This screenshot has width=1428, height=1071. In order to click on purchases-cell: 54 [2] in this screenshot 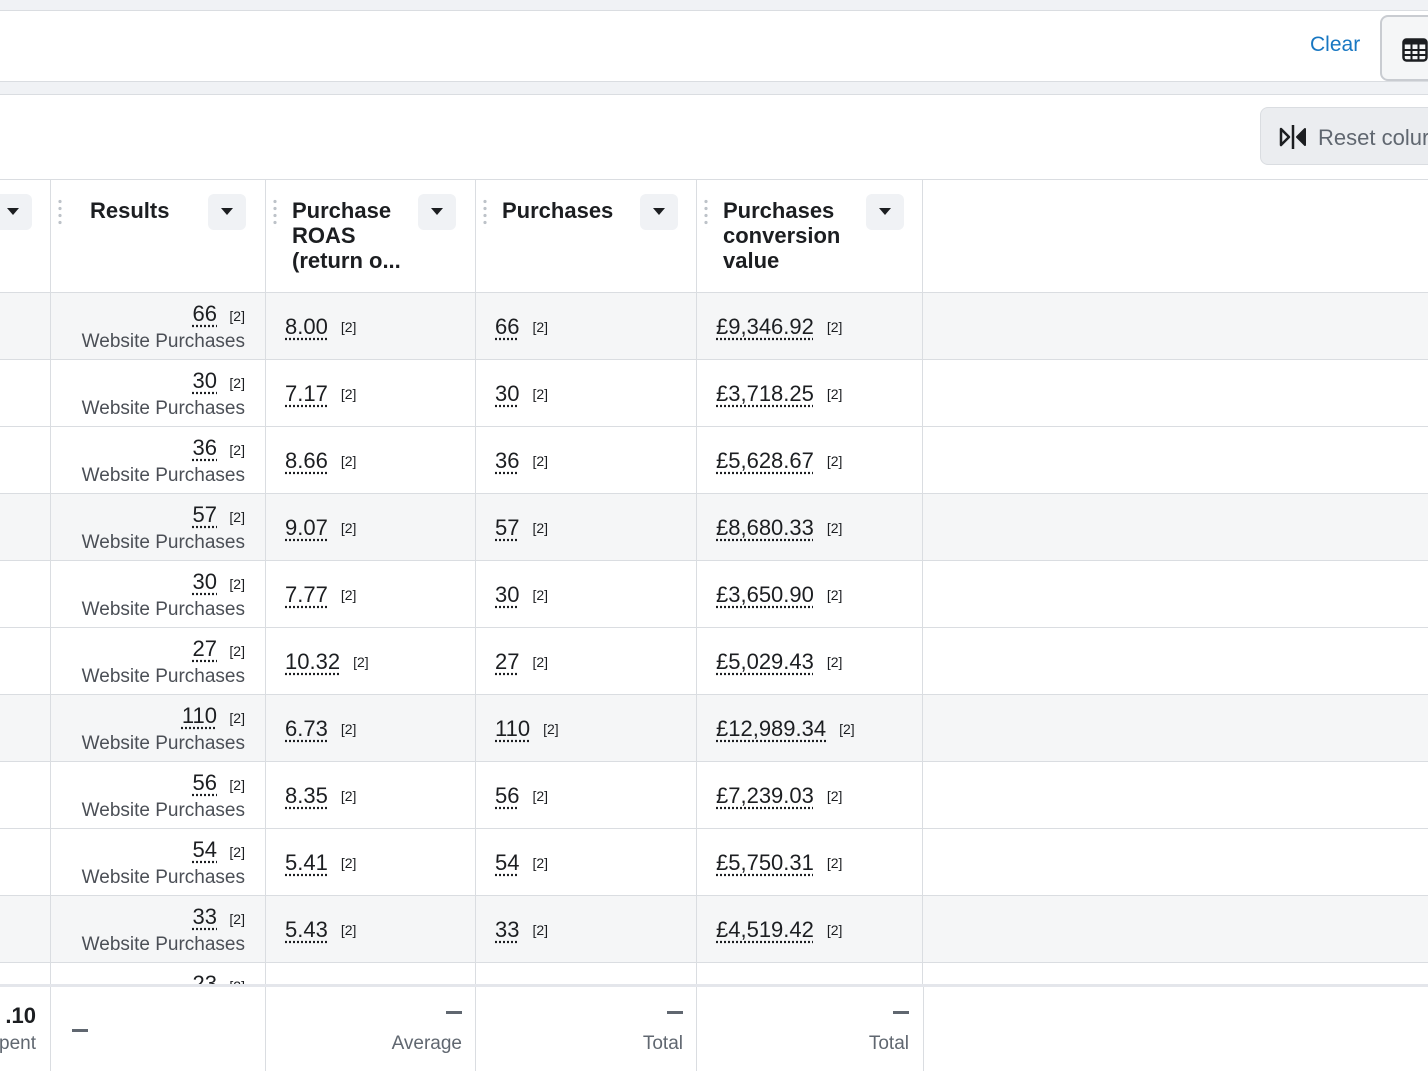, I will do `click(585, 862)`.